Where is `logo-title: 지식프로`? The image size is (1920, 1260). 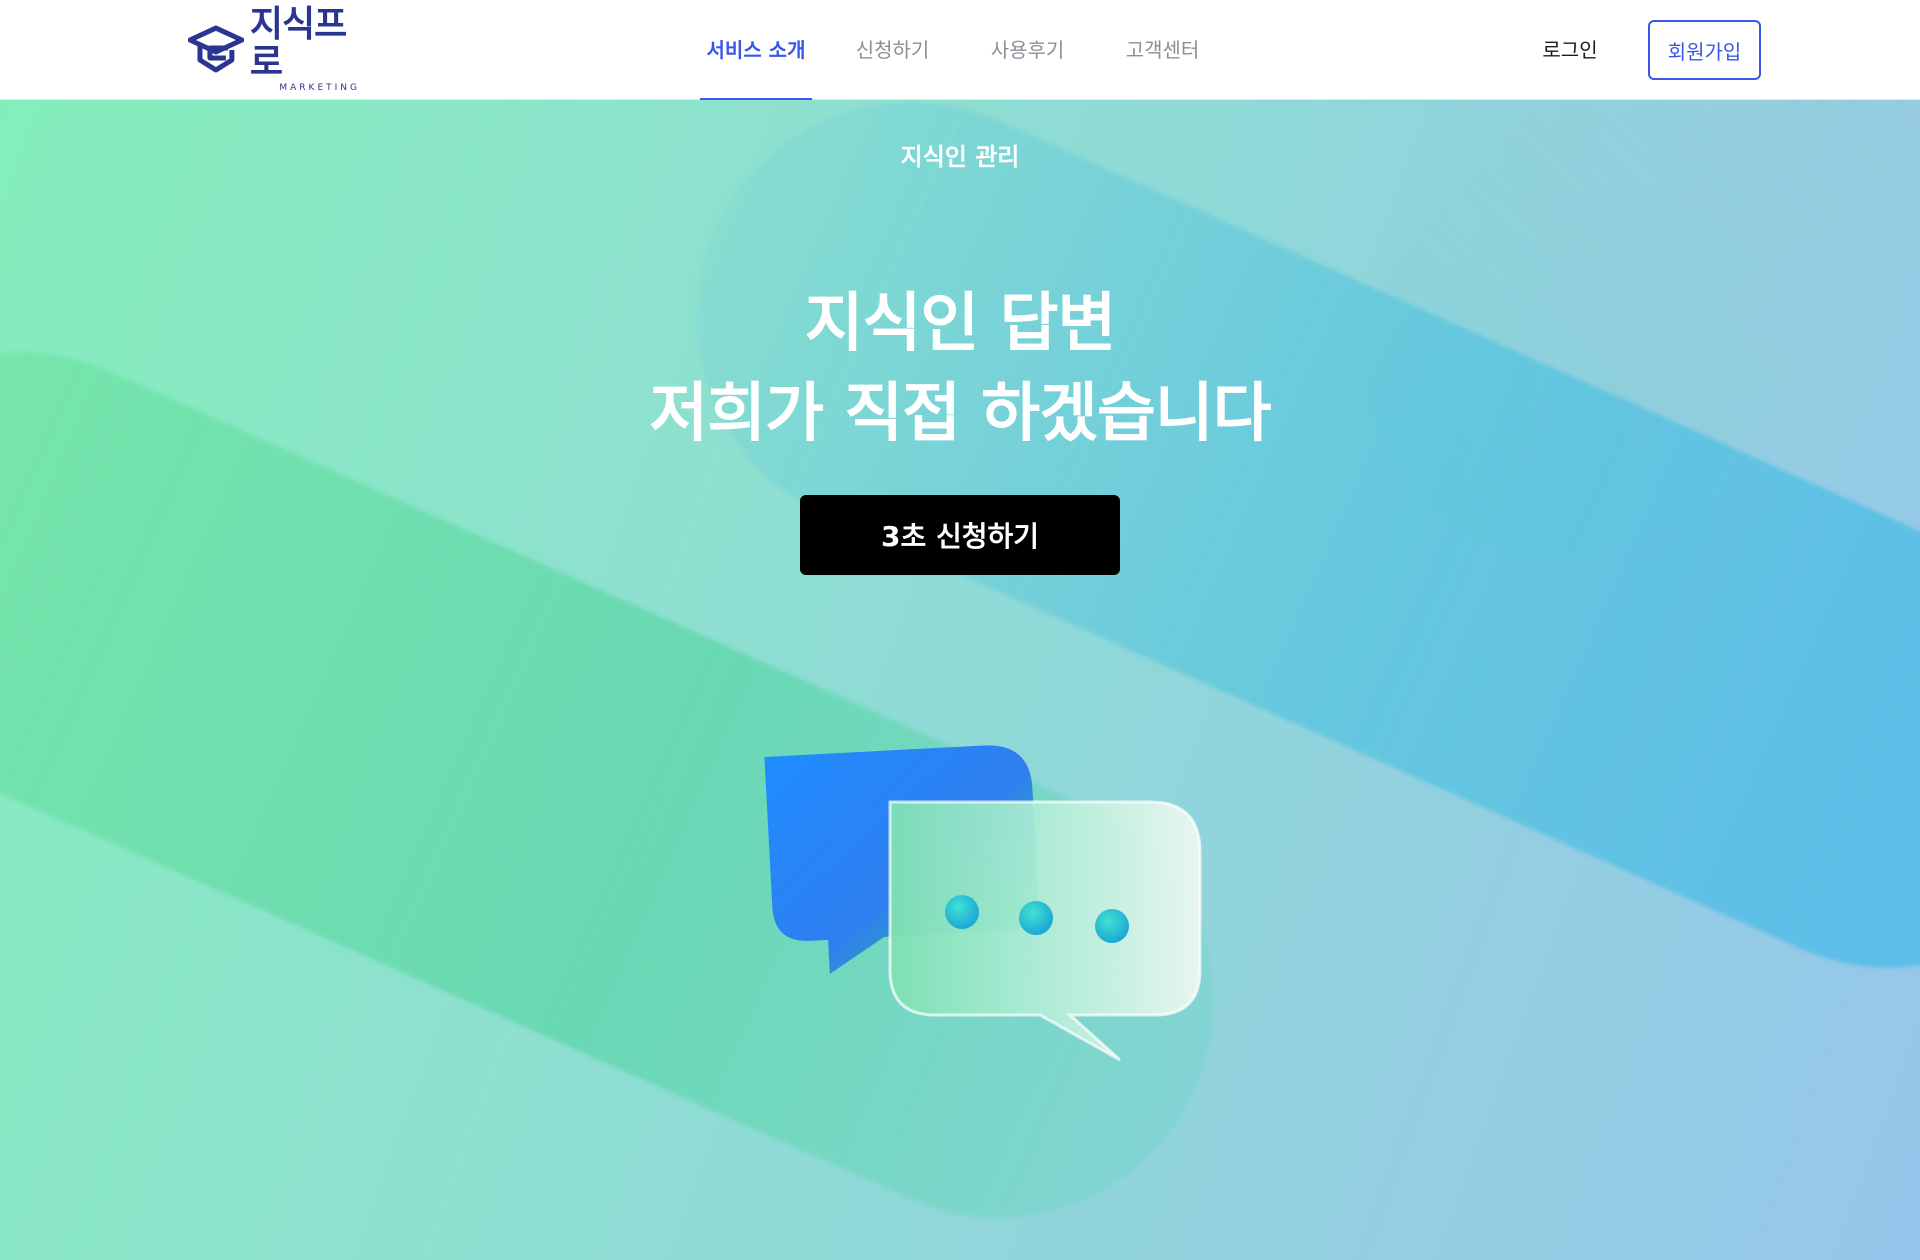
logo-title: 지식프로 is located at coordinates (298, 43).